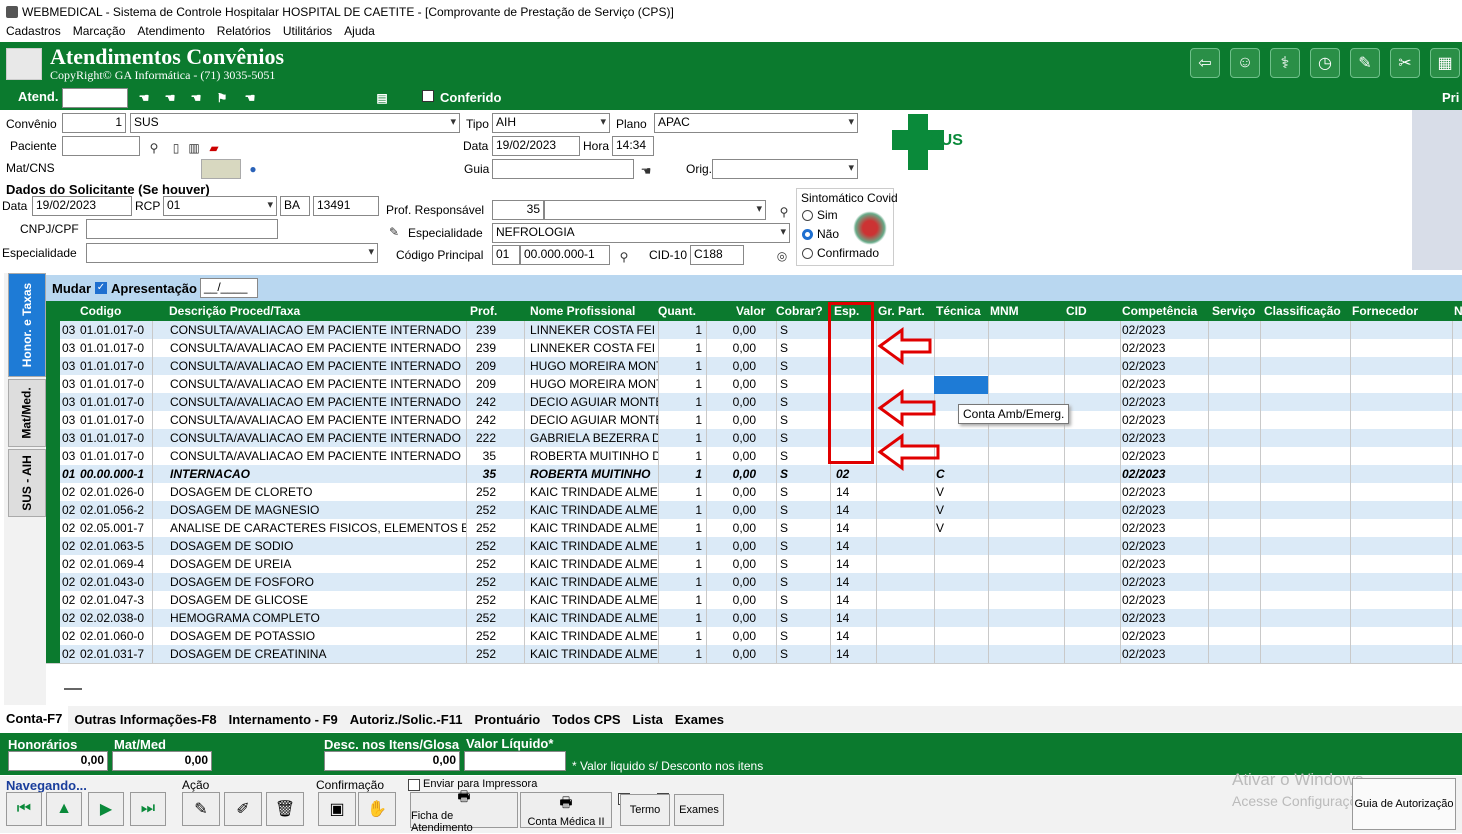  I want to click on tab-matmed: Mat/Med., so click(27, 413).